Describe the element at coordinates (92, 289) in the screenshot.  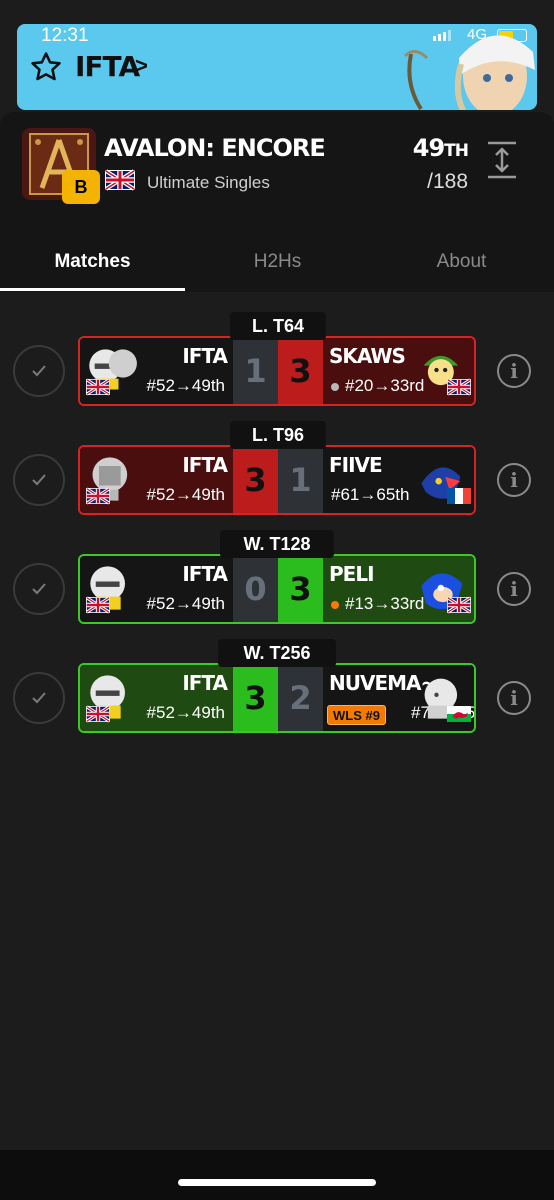
I see `tab-underline` at that location.